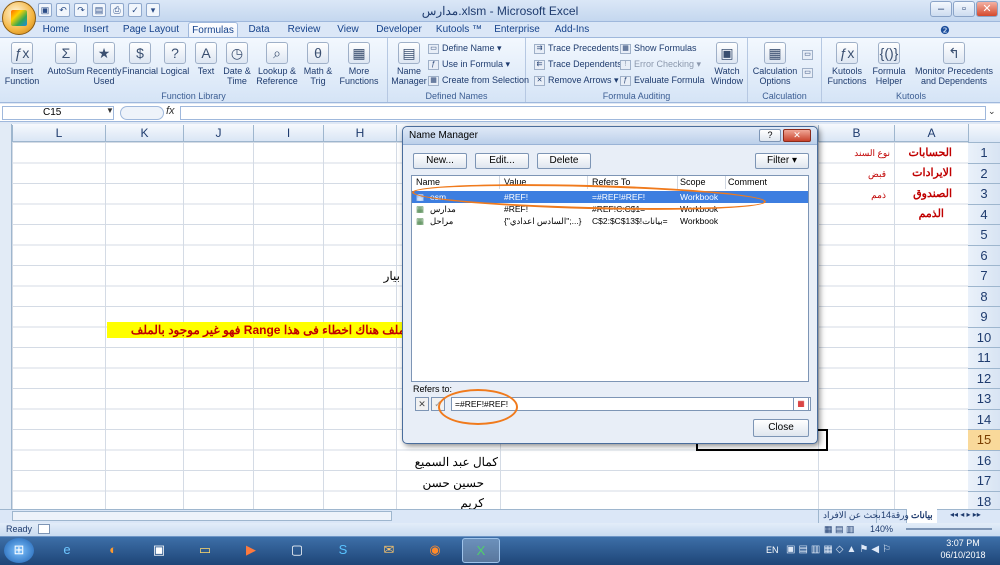 Image resolution: width=1000 pixels, height=565 pixels. Describe the element at coordinates (984, 172) in the screenshot. I see `row-header: 2` at that location.